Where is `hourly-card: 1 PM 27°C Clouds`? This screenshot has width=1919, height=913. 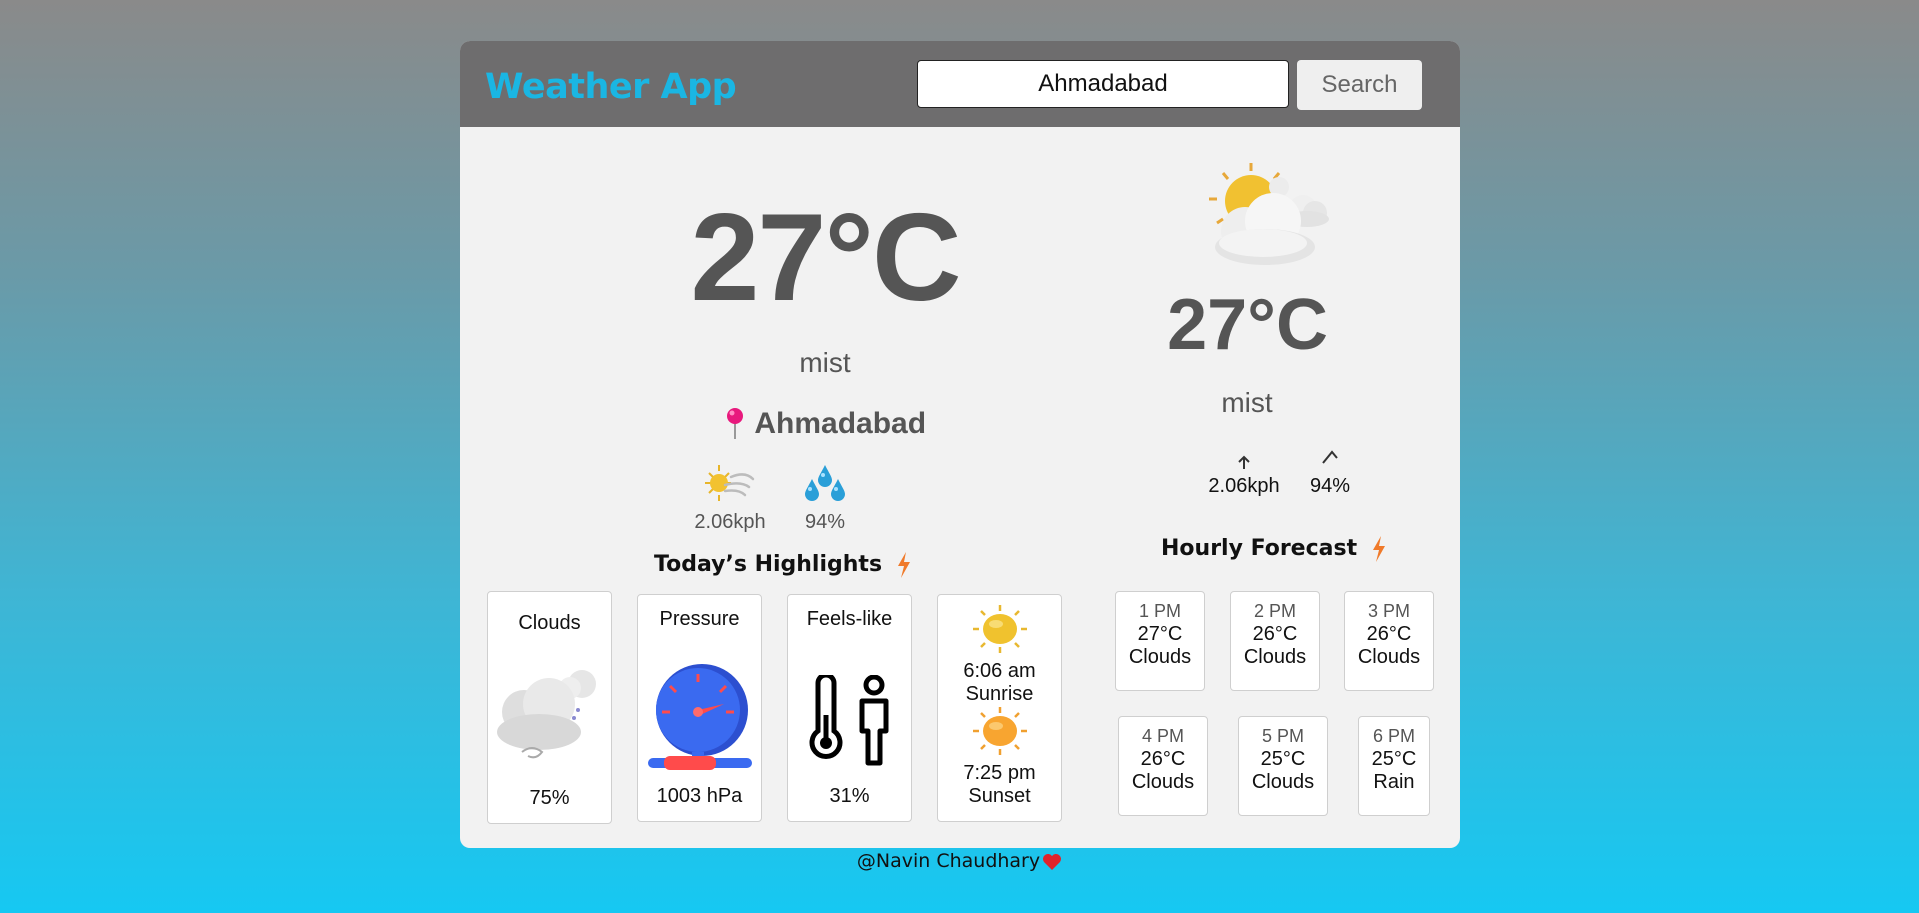
hourly-card: 1 PM 27°C Clouds is located at coordinates (1160, 641).